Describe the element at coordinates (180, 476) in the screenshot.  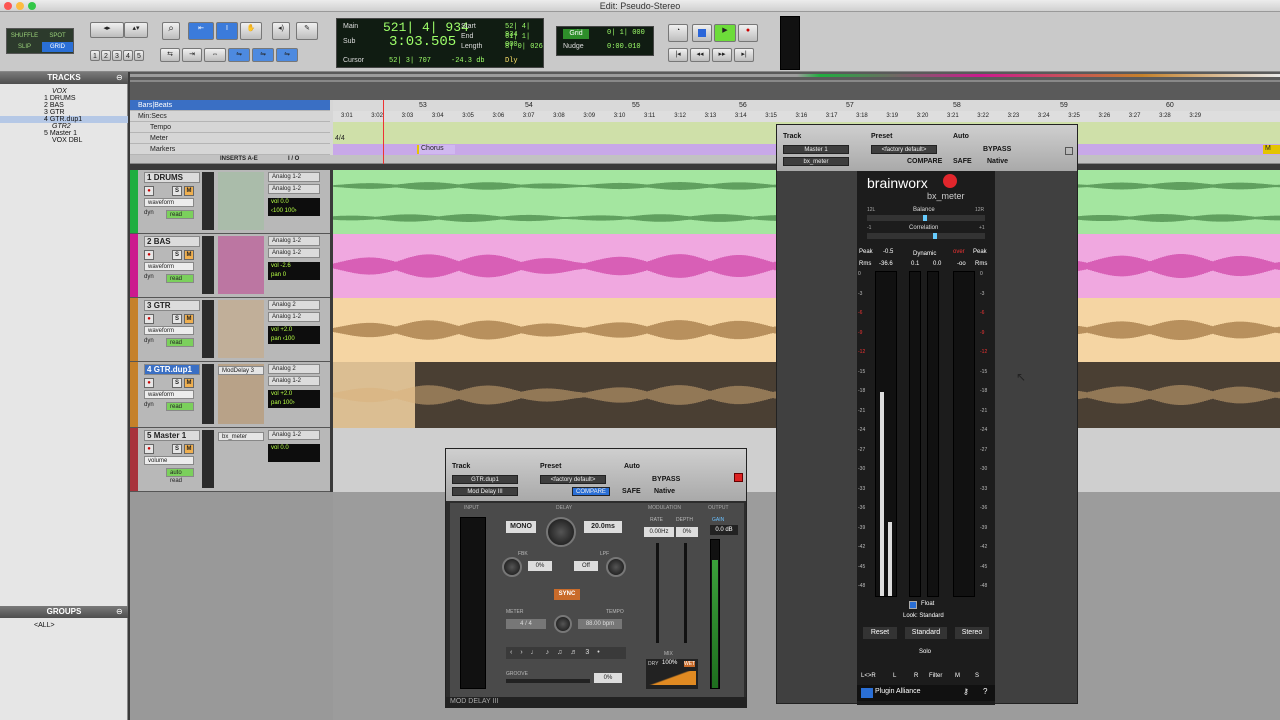
I see `automation-mode-selector: auto read` at that location.